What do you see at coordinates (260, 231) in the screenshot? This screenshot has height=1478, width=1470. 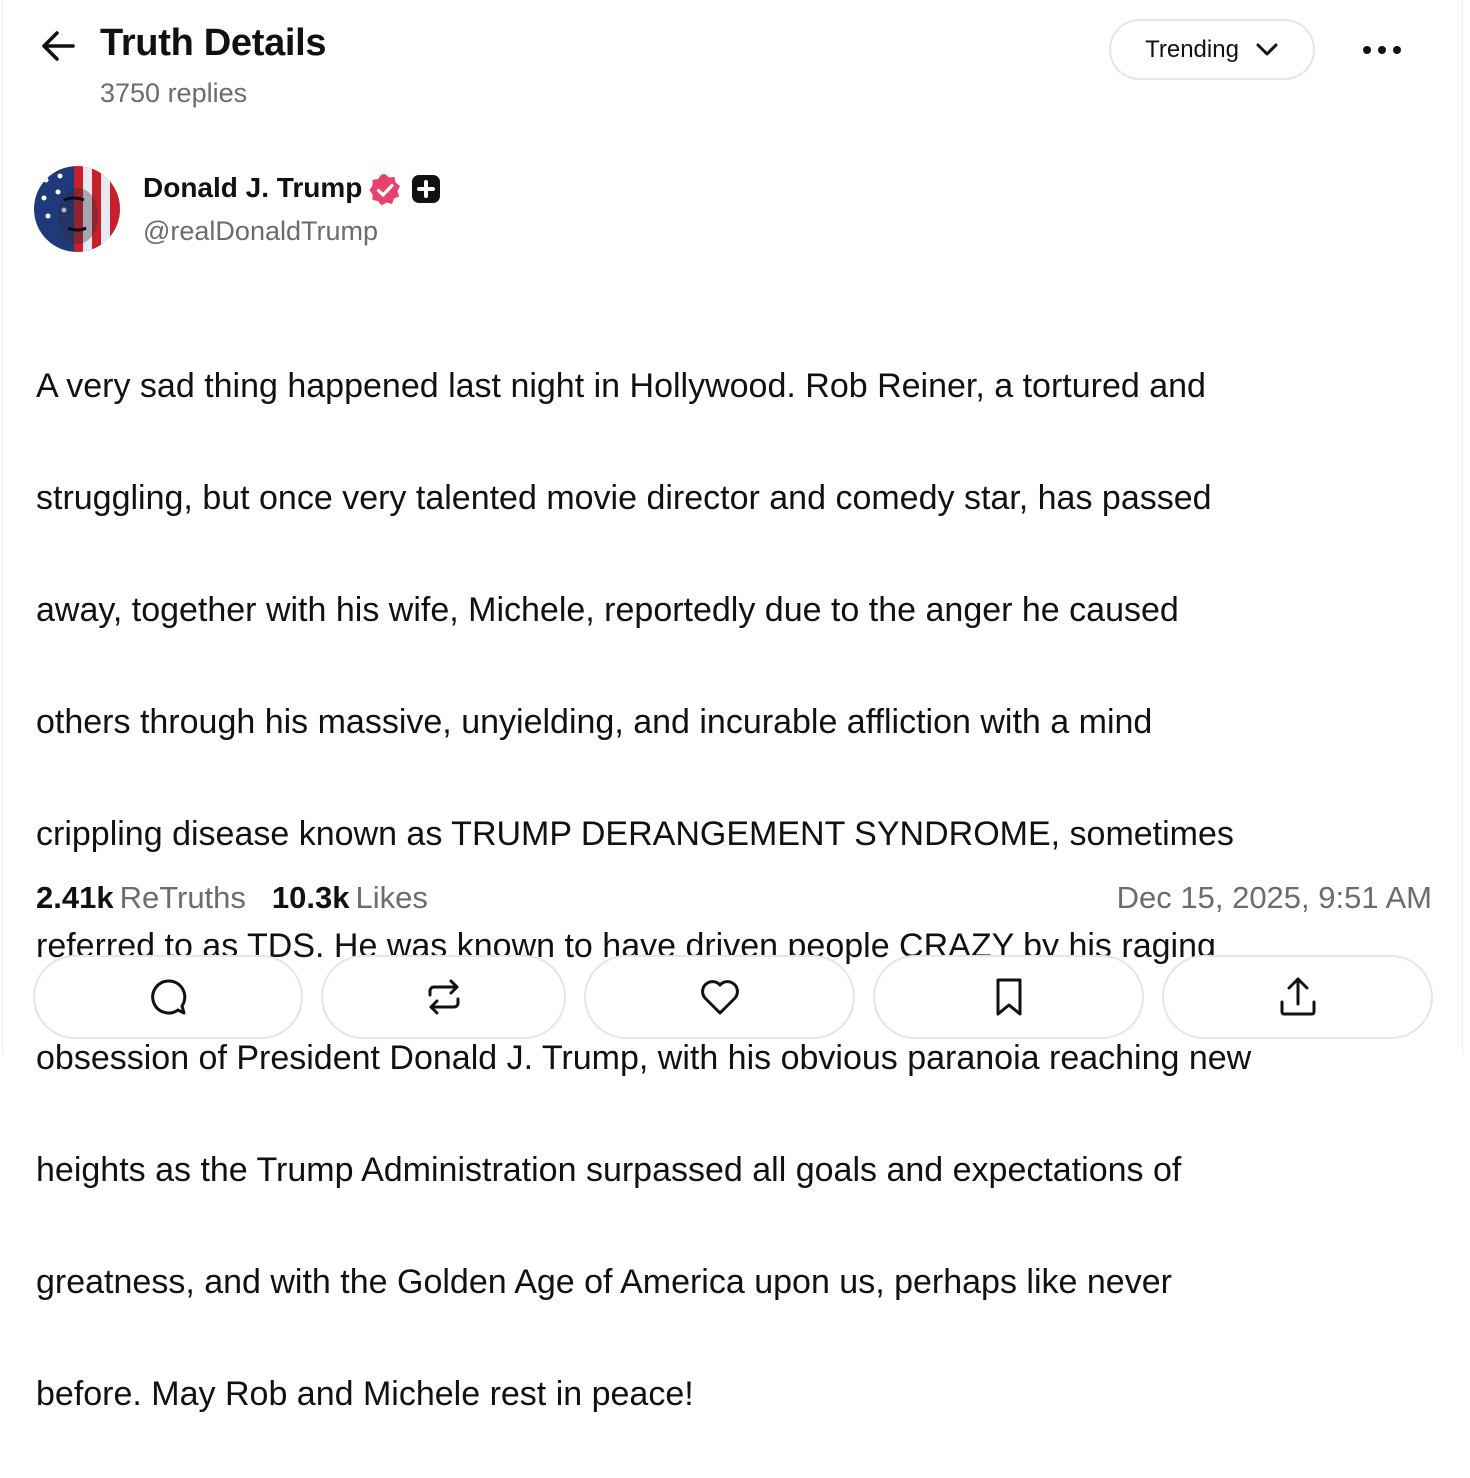 I see `author-handle: @realDonaldTrump` at bounding box center [260, 231].